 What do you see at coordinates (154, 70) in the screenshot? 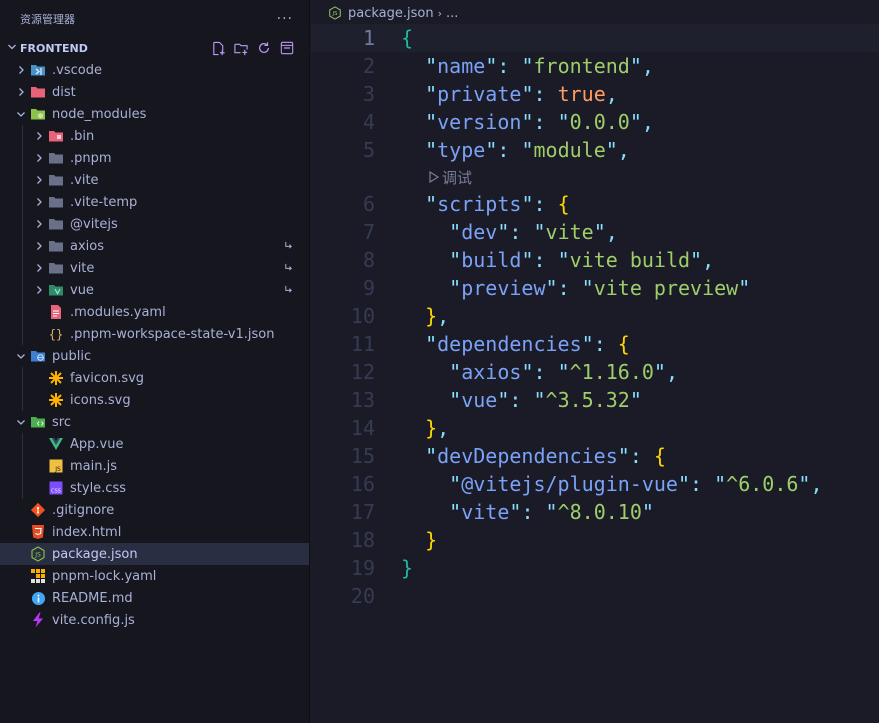
I see `tree-item: .vscode` at bounding box center [154, 70].